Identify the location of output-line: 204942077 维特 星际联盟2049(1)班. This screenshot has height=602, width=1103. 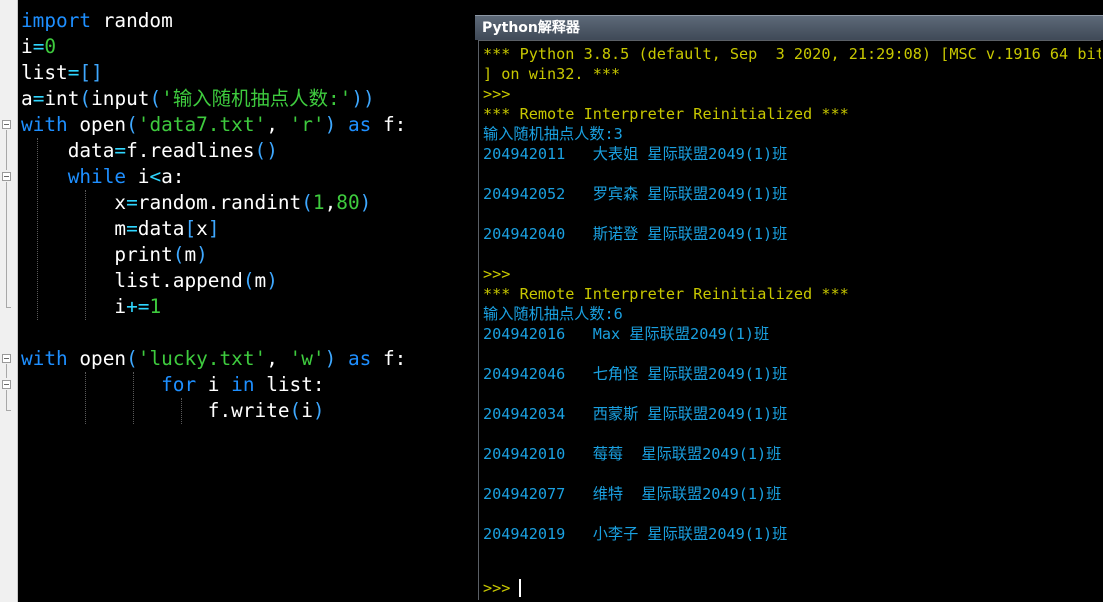
(632, 494).